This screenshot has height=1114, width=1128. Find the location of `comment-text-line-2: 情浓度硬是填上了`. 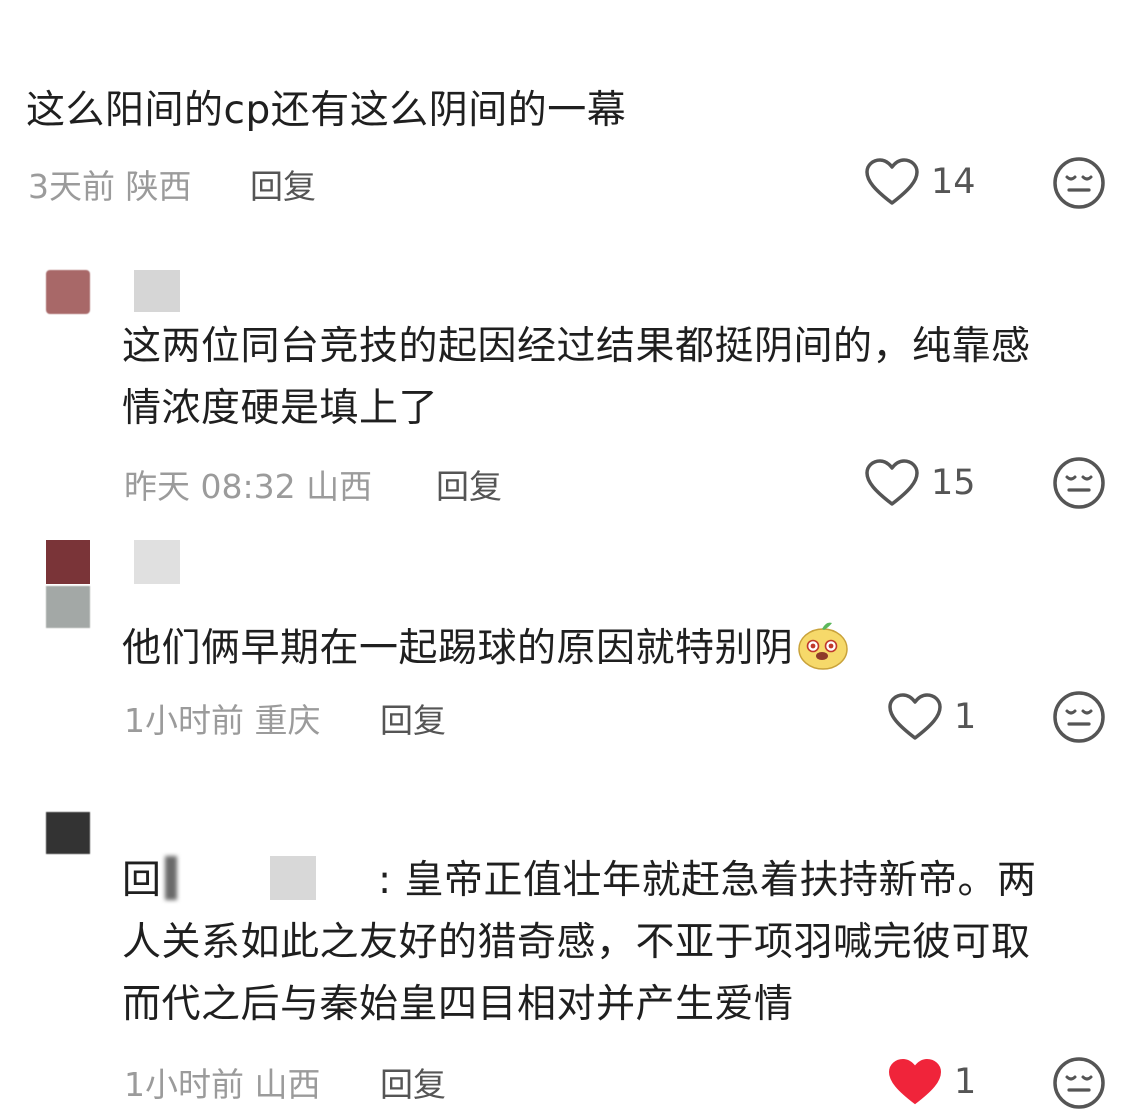

comment-text-line-2: 情浓度硬是填上了 is located at coordinates (280, 408).